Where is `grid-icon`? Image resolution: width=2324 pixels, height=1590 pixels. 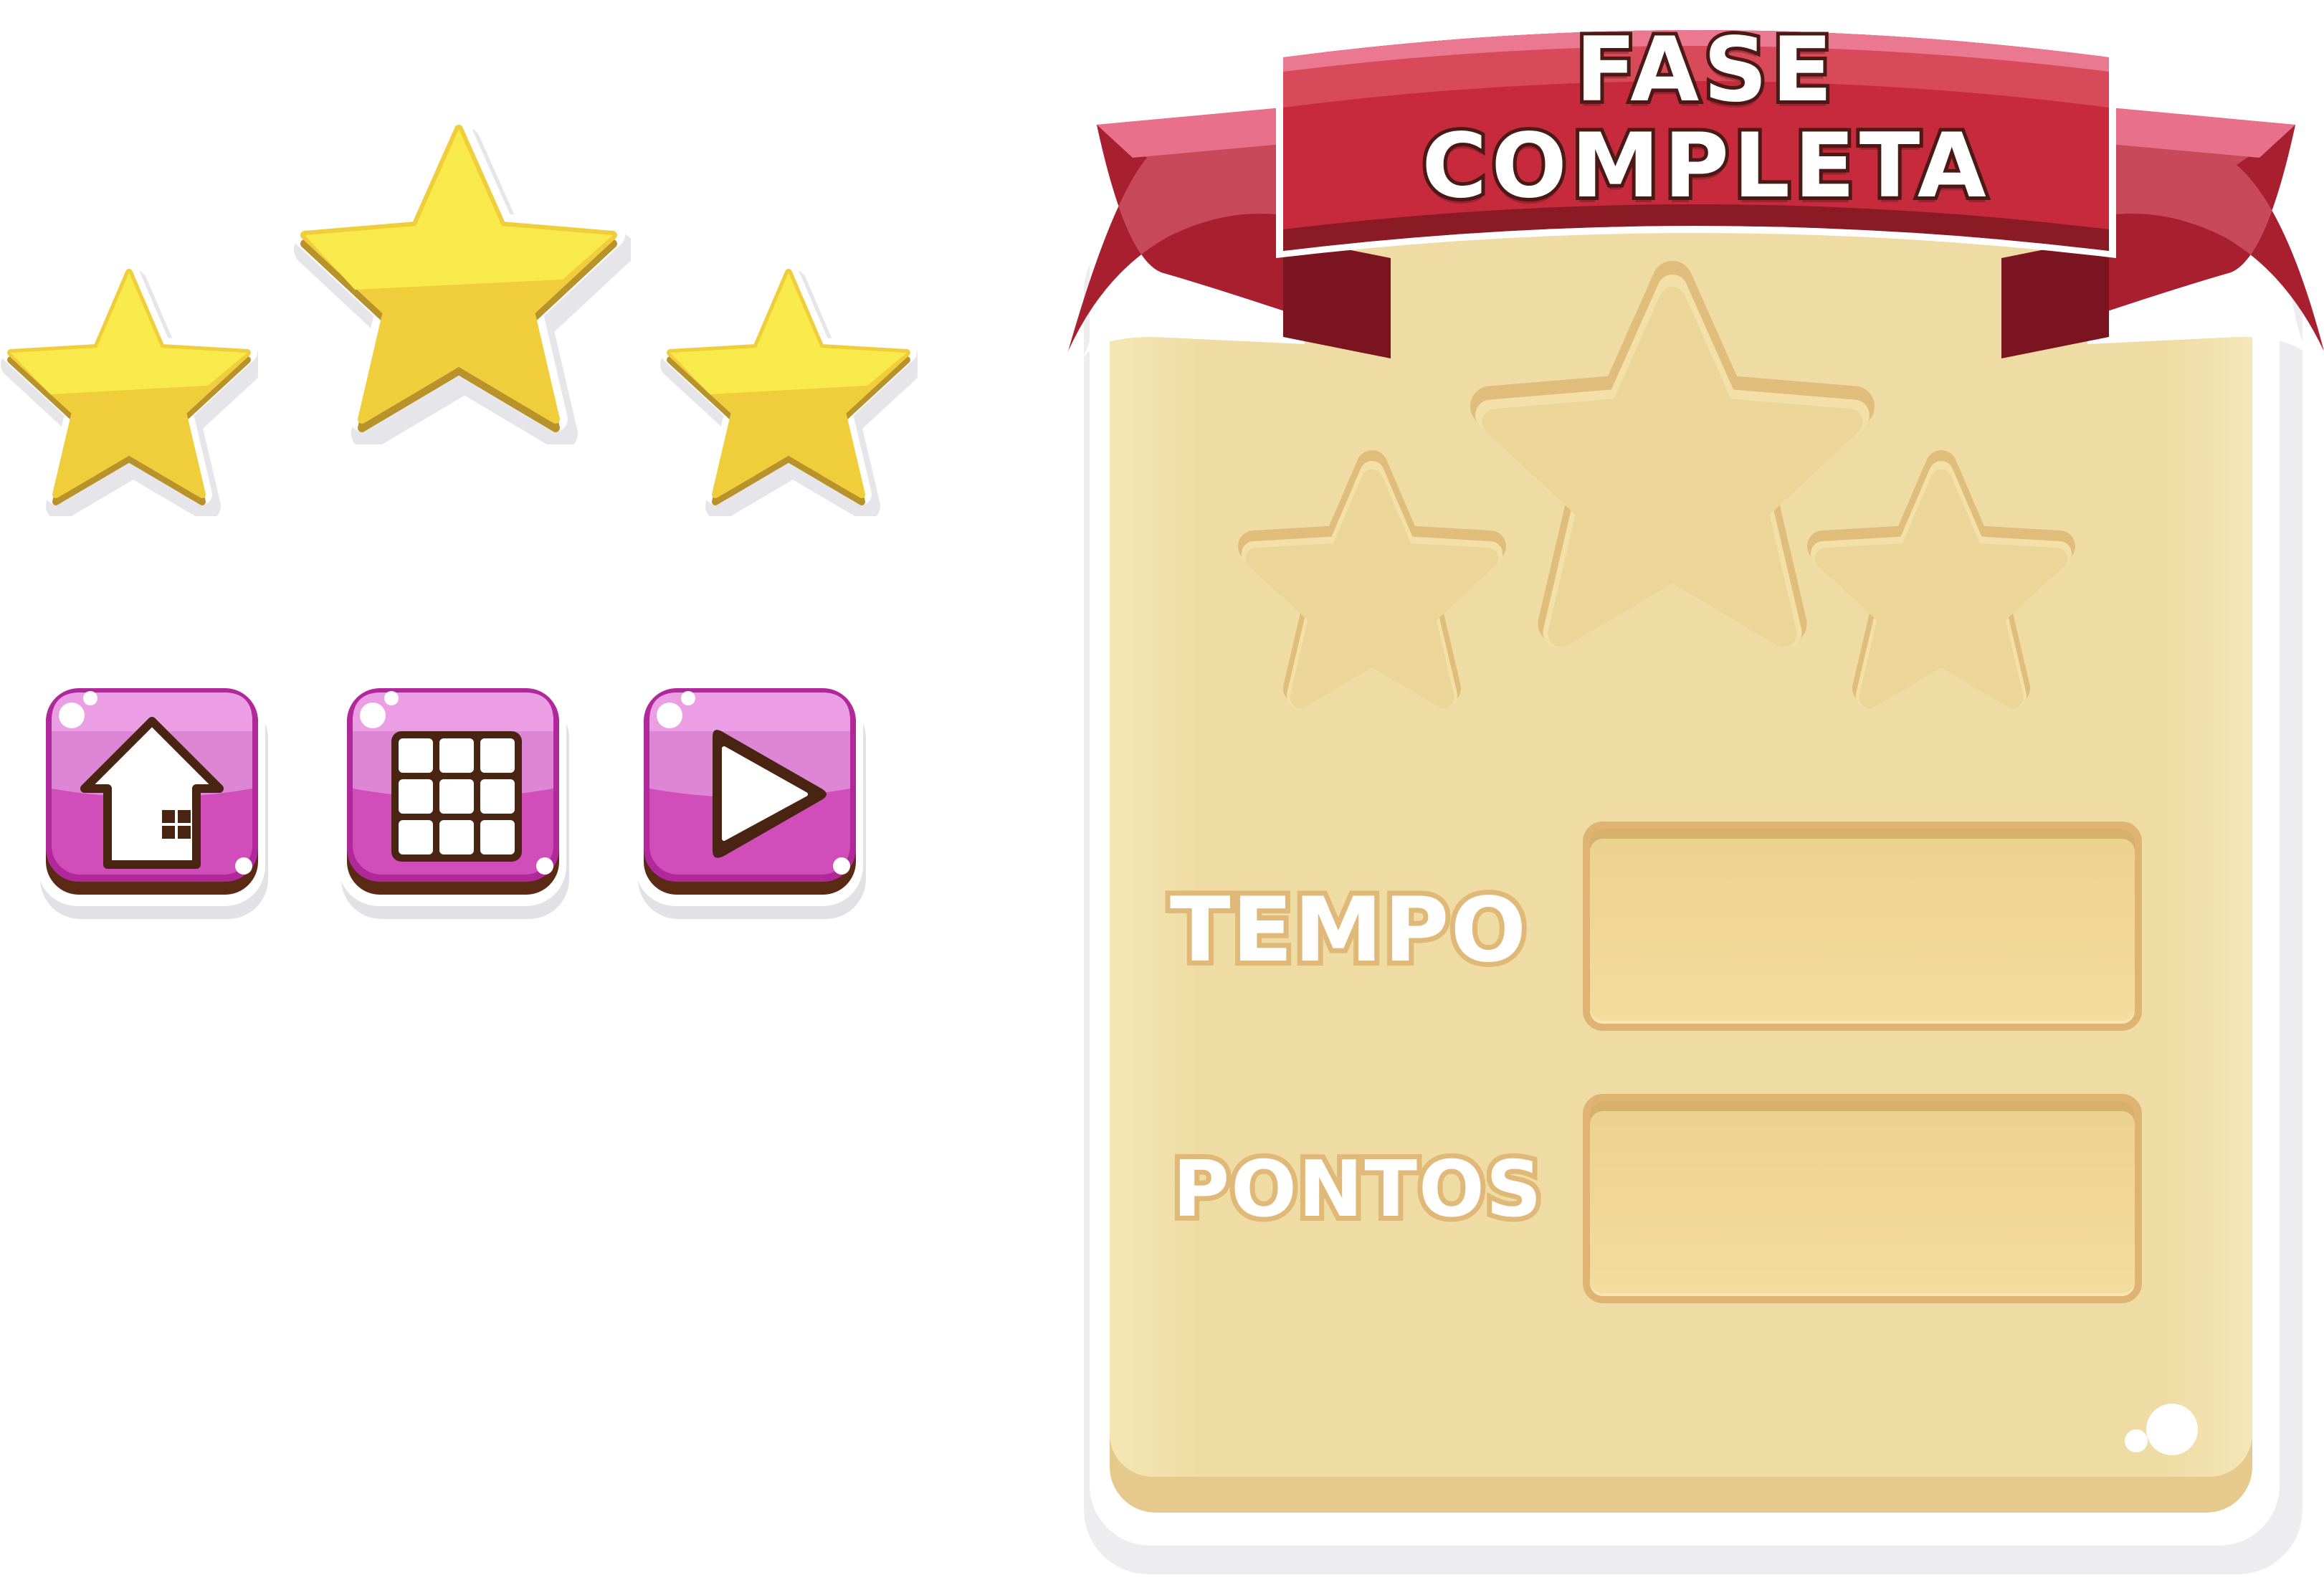
grid-icon is located at coordinates (456, 796).